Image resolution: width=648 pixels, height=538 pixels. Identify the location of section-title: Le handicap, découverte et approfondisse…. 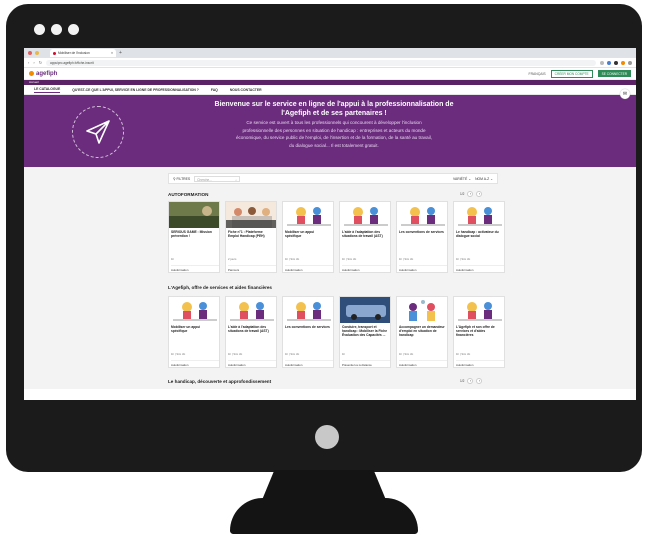
(220, 381).